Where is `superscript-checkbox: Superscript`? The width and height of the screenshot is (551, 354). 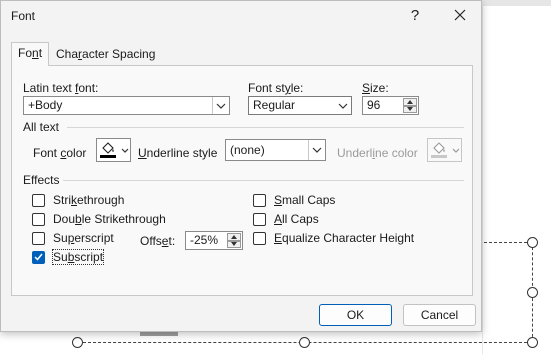 superscript-checkbox: Superscript is located at coordinates (73, 238).